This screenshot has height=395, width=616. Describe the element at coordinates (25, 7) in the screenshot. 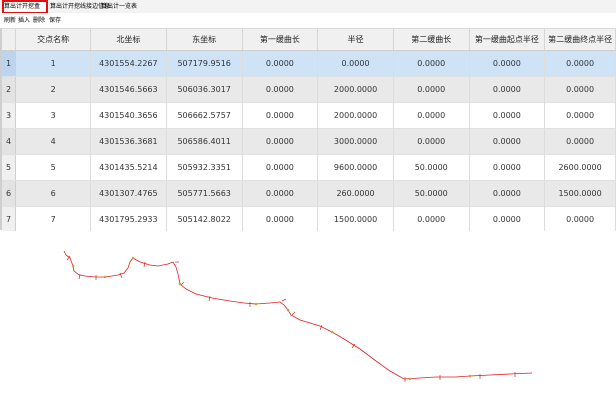

I see `tab-compute-excavation: 算出计开挖盒` at that location.